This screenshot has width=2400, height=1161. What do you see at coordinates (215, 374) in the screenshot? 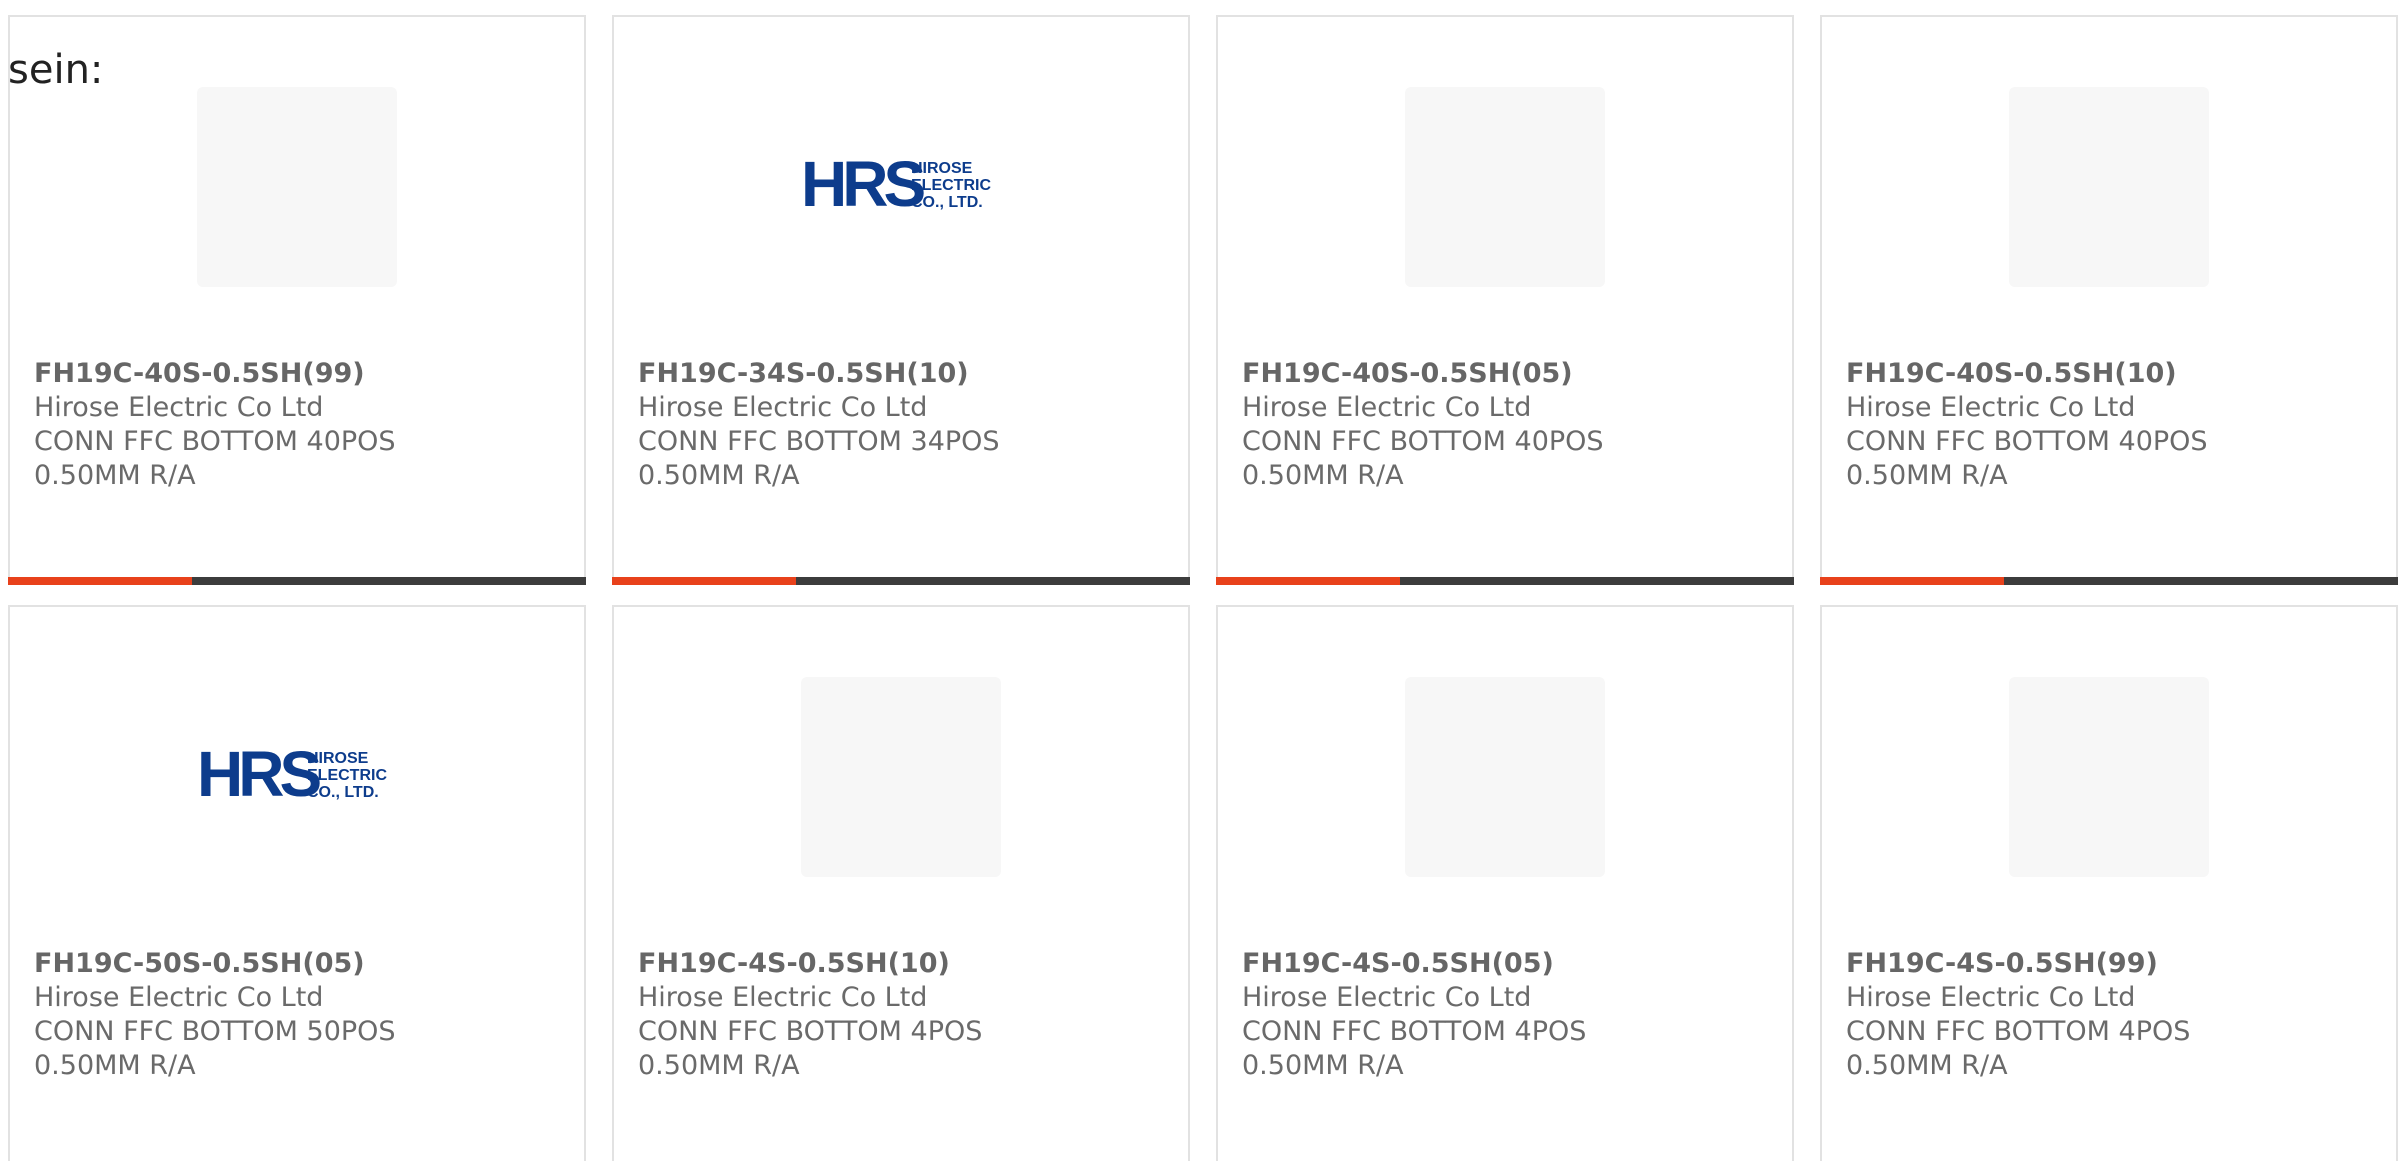
I see `part-number-link: FH19C-40S-0.5SH(99)` at bounding box center [215, 374].